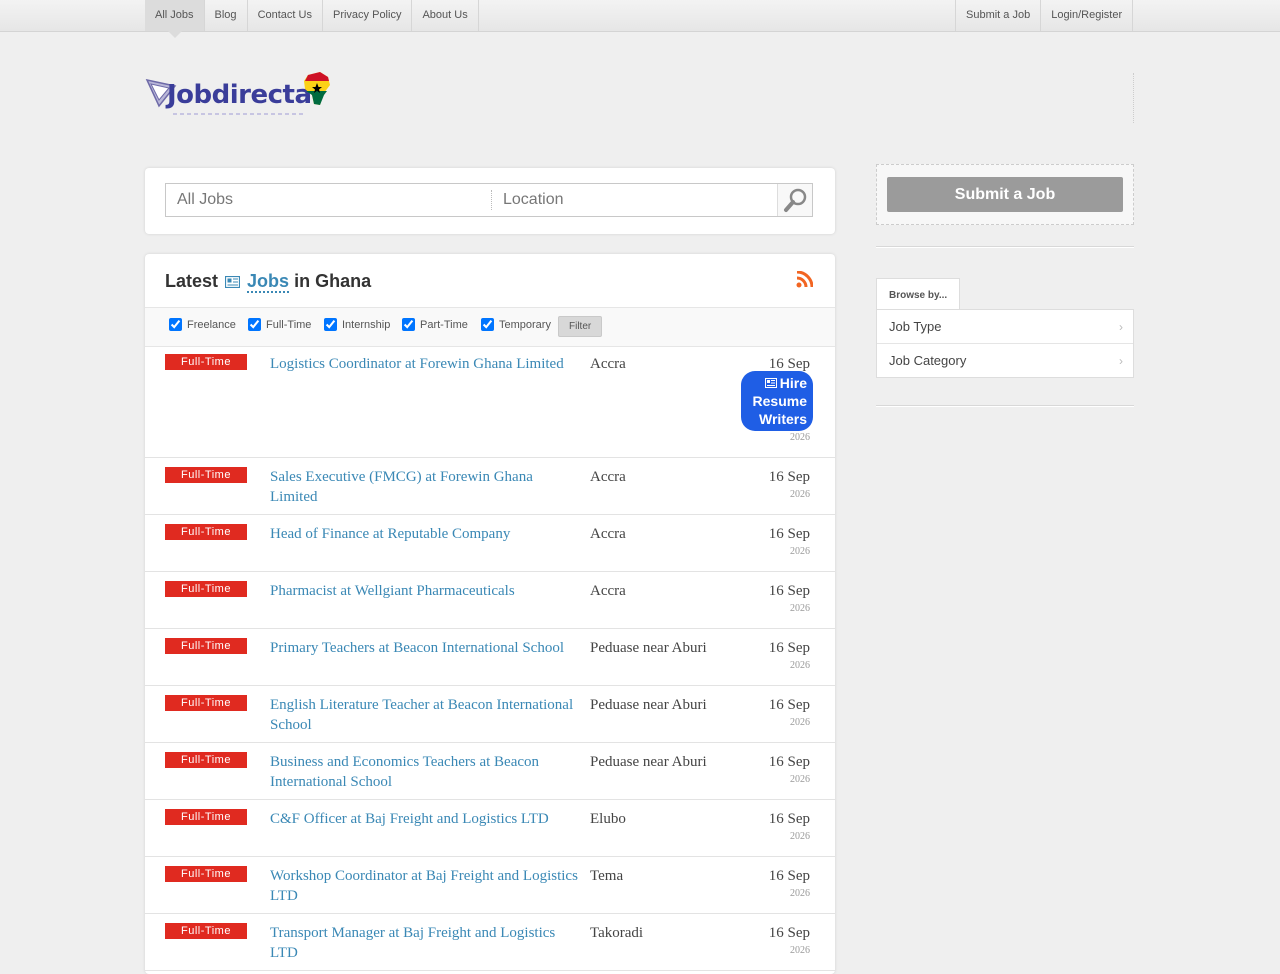  What do you see at coordinates (426, 591) in the screenshot?
I see `job-title-link: Pharmacist at Wellgiant Pharmaceuticals` at bounding box center [426, 591].